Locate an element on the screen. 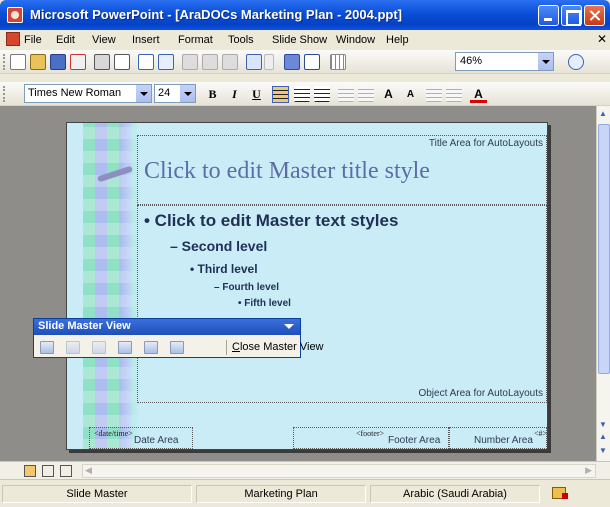 Image resolution: width=610 pixels, height=507 pixels. copy-icon is located at coordinates (210, 62).